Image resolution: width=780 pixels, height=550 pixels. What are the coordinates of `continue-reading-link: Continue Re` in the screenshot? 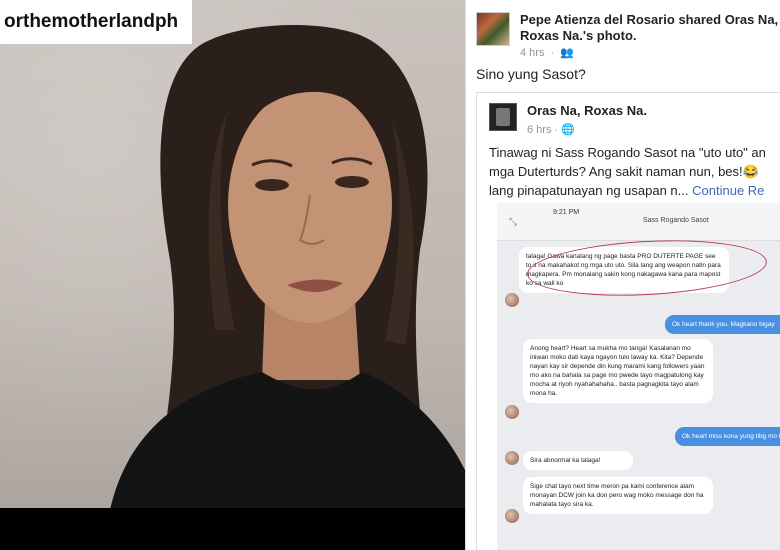 It's located at (728, 190).